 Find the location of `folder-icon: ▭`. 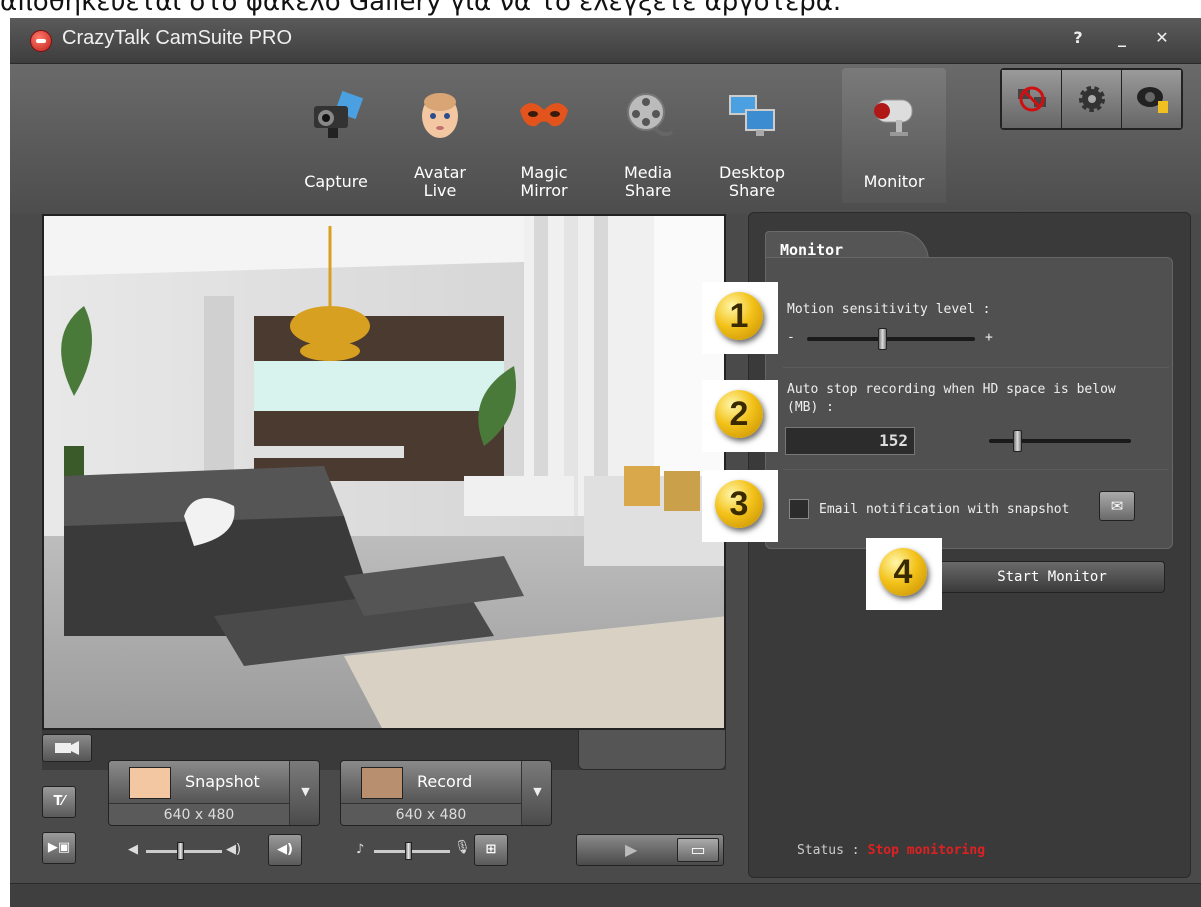

folder-icon: ▭ is located at coordinates (698, 849).